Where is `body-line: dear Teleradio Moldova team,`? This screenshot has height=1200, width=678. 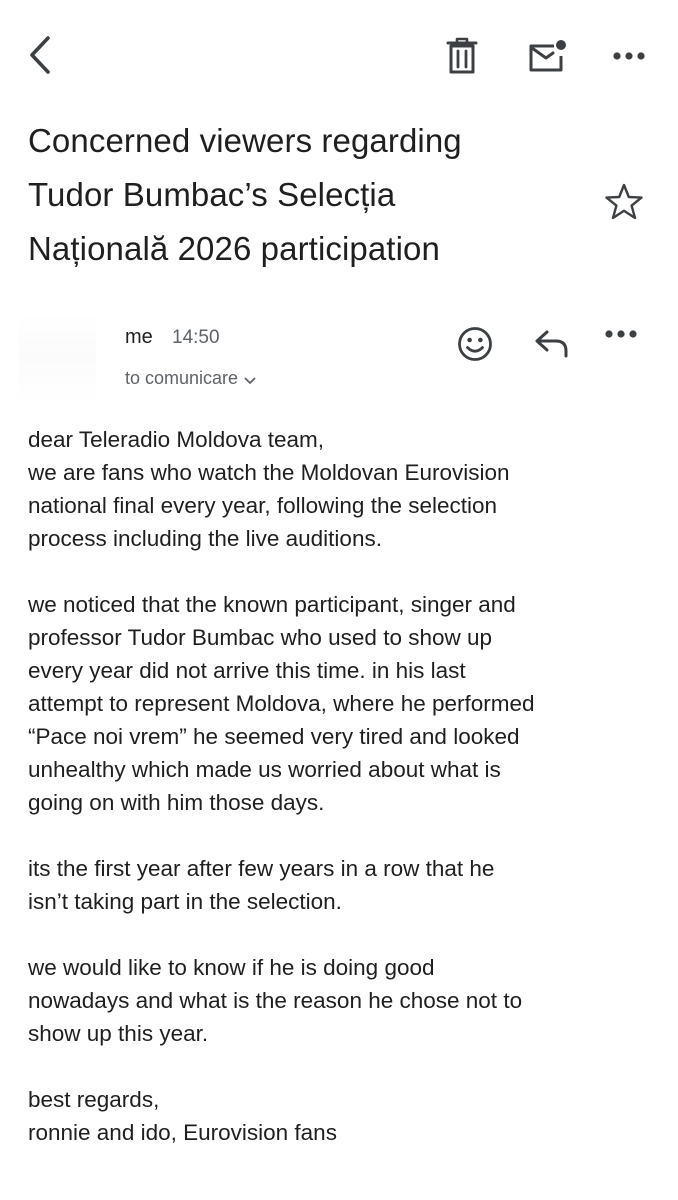 body-line: dear Teleradio Moldova team, is located at coordinates (176, 439).